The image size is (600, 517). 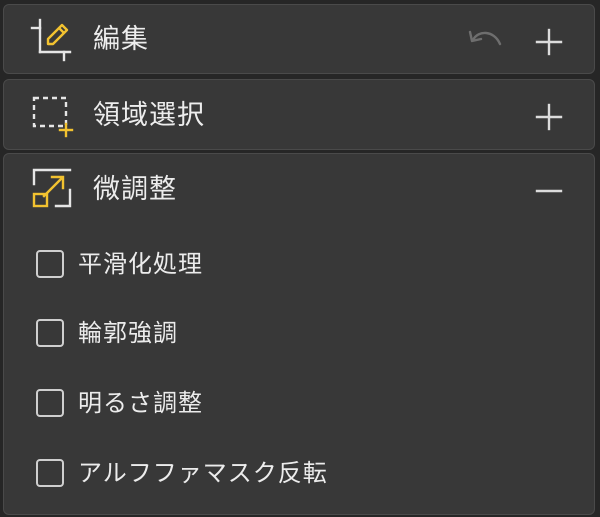 What do you see at coordinates (292, 268) in the screenshot?
I see `option-smoothing: 平滑化処理` at bounding box center [292, 268].